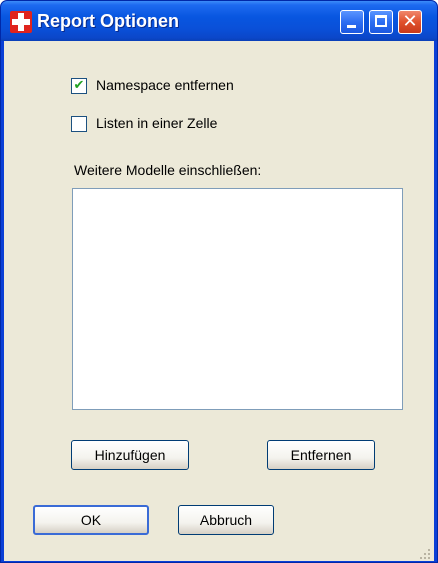 Image resolution: width=438 pixels, height=563 pixels. I want to click on remove-button: Entfernen, so click(321, 455).